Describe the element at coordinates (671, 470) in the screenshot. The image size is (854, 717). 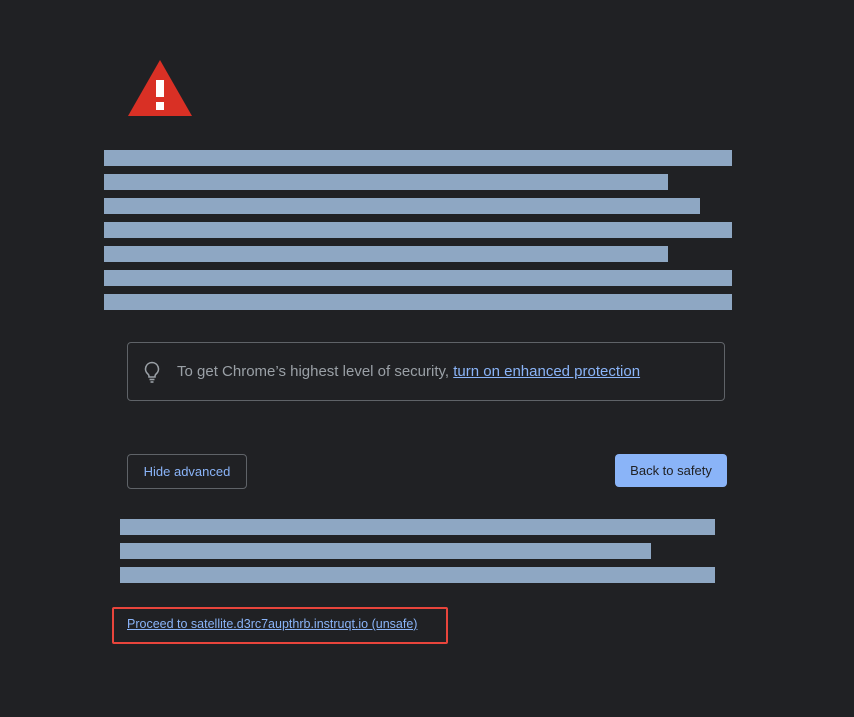
I see `back-to-safety-button: Back to safety` at that location.